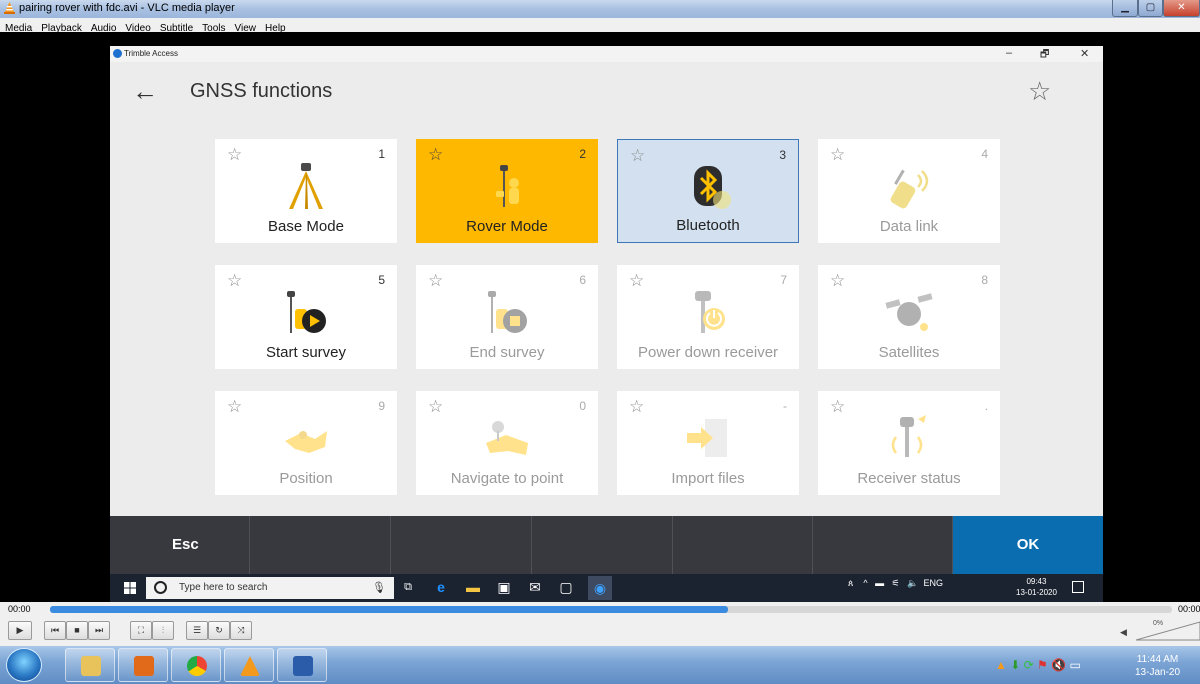 The height and width of the screenshot is (684, 1200). What do you see at coordinates (145, 91) in the screenshot?
I see `back-arrow-icon: ←` at bounding box center [145, 91].